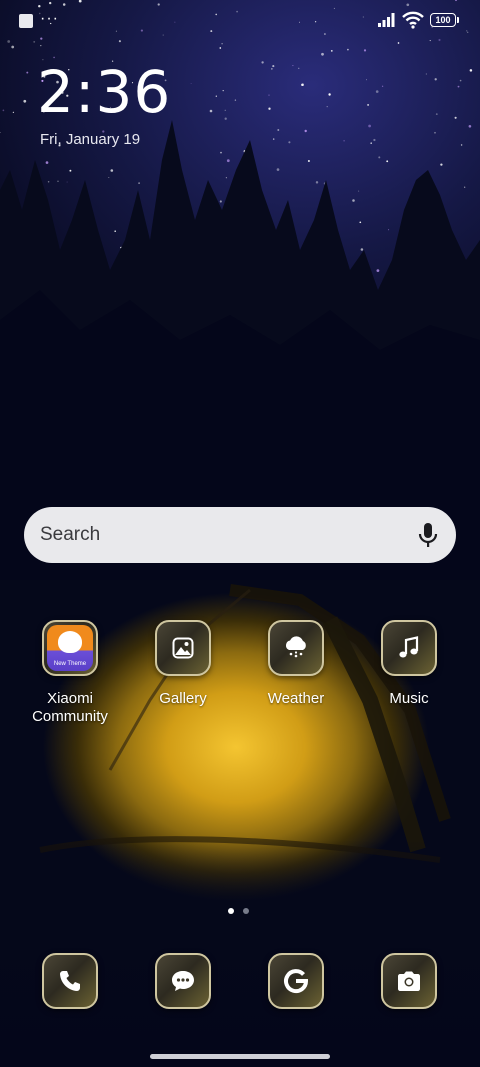 This screenshot has height=1067, width=480. I want to click on dock-phone, so click(70, 981).